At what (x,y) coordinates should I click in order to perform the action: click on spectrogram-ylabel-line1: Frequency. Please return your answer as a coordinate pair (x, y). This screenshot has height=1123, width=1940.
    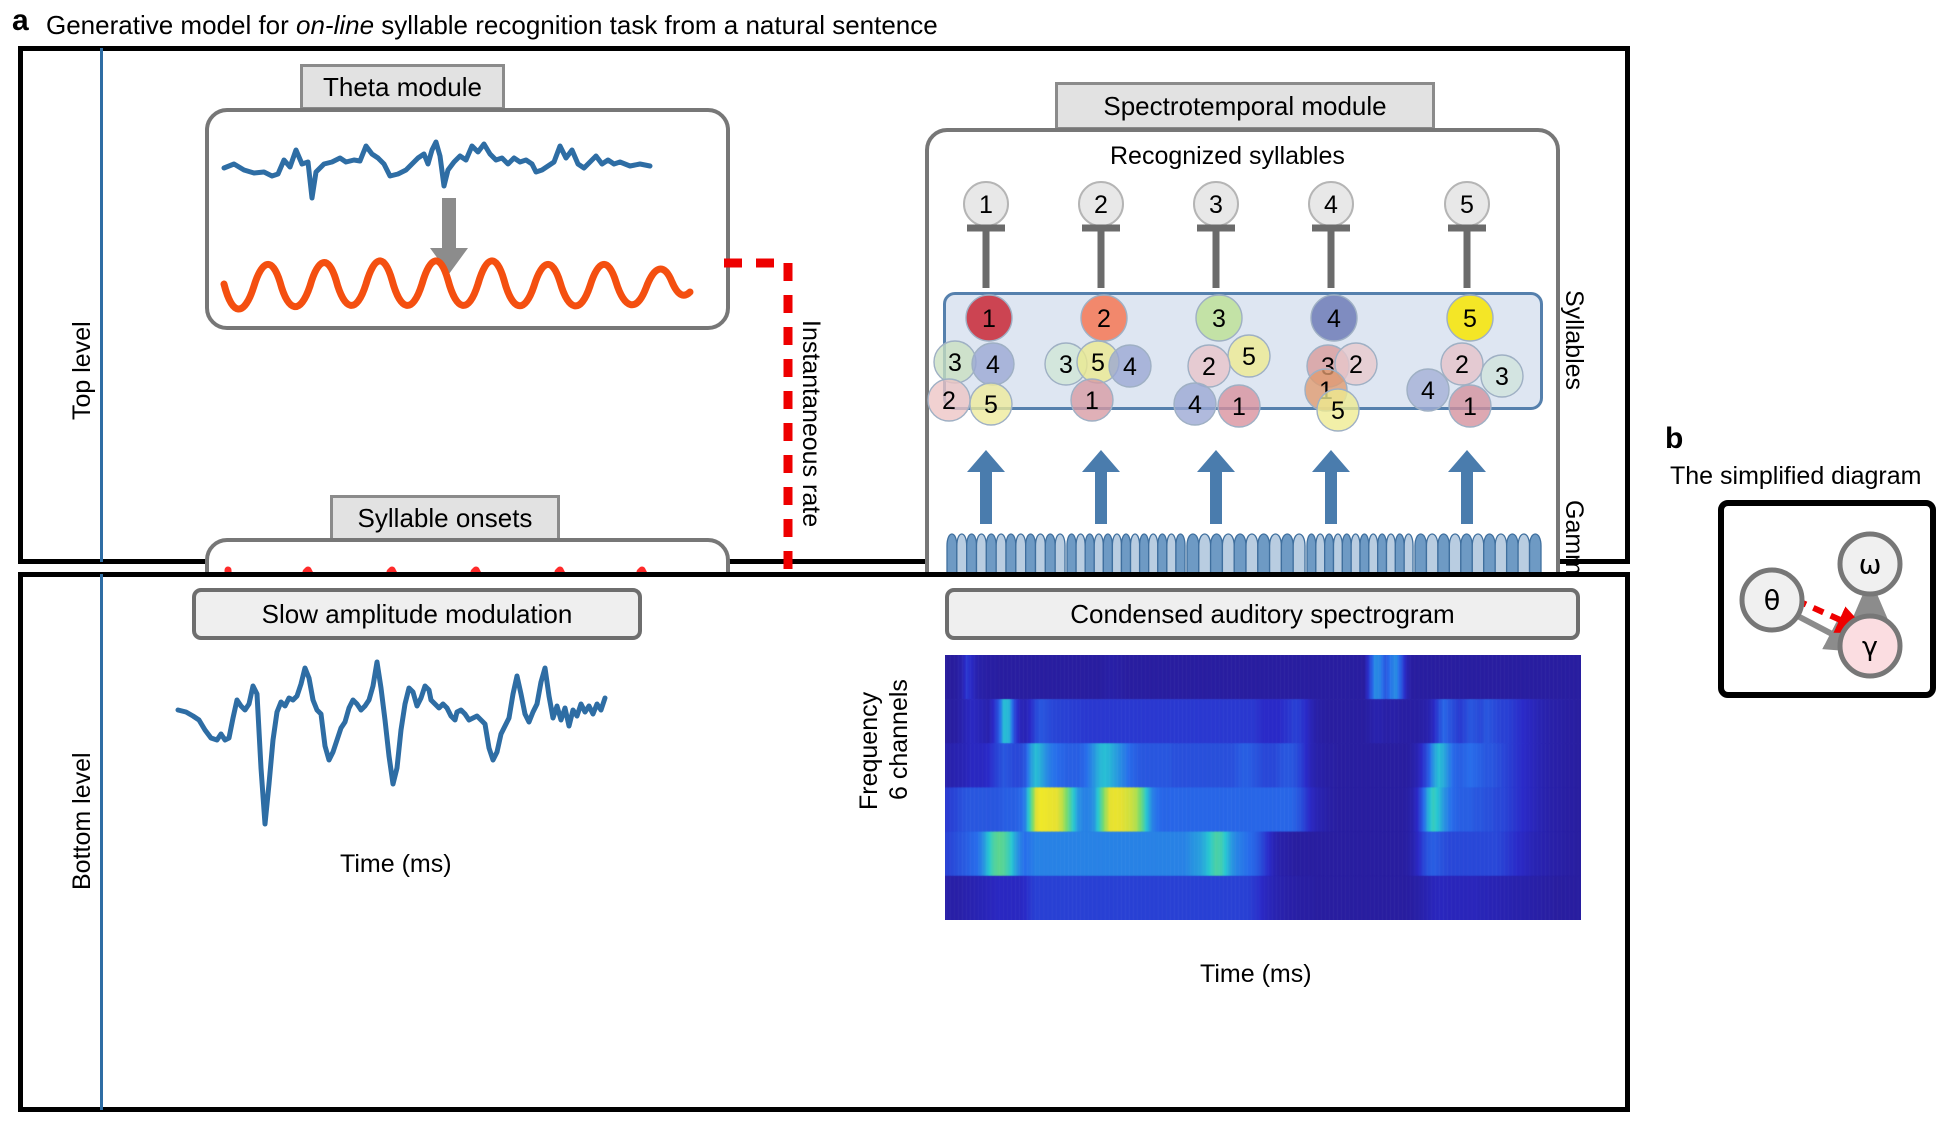
    Looking at the image, I should click on (869, 750).